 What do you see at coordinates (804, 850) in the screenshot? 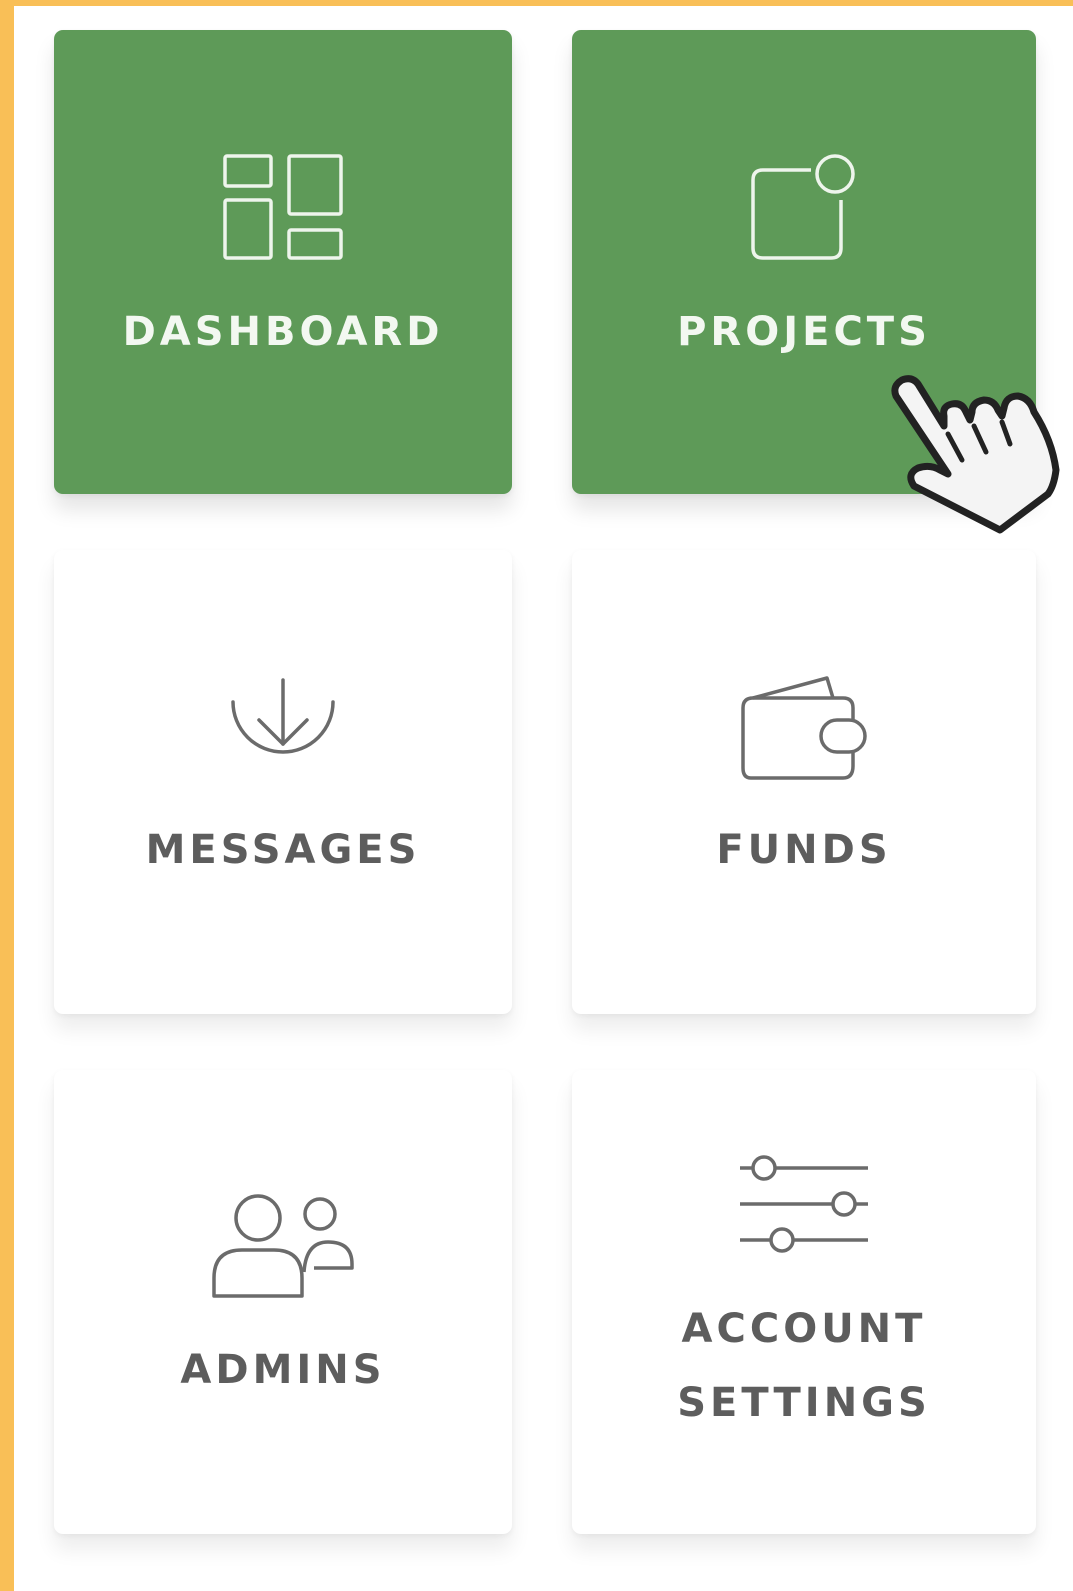
I see `menu-tile-label: FUNDS` at bounding box center [804, 850].